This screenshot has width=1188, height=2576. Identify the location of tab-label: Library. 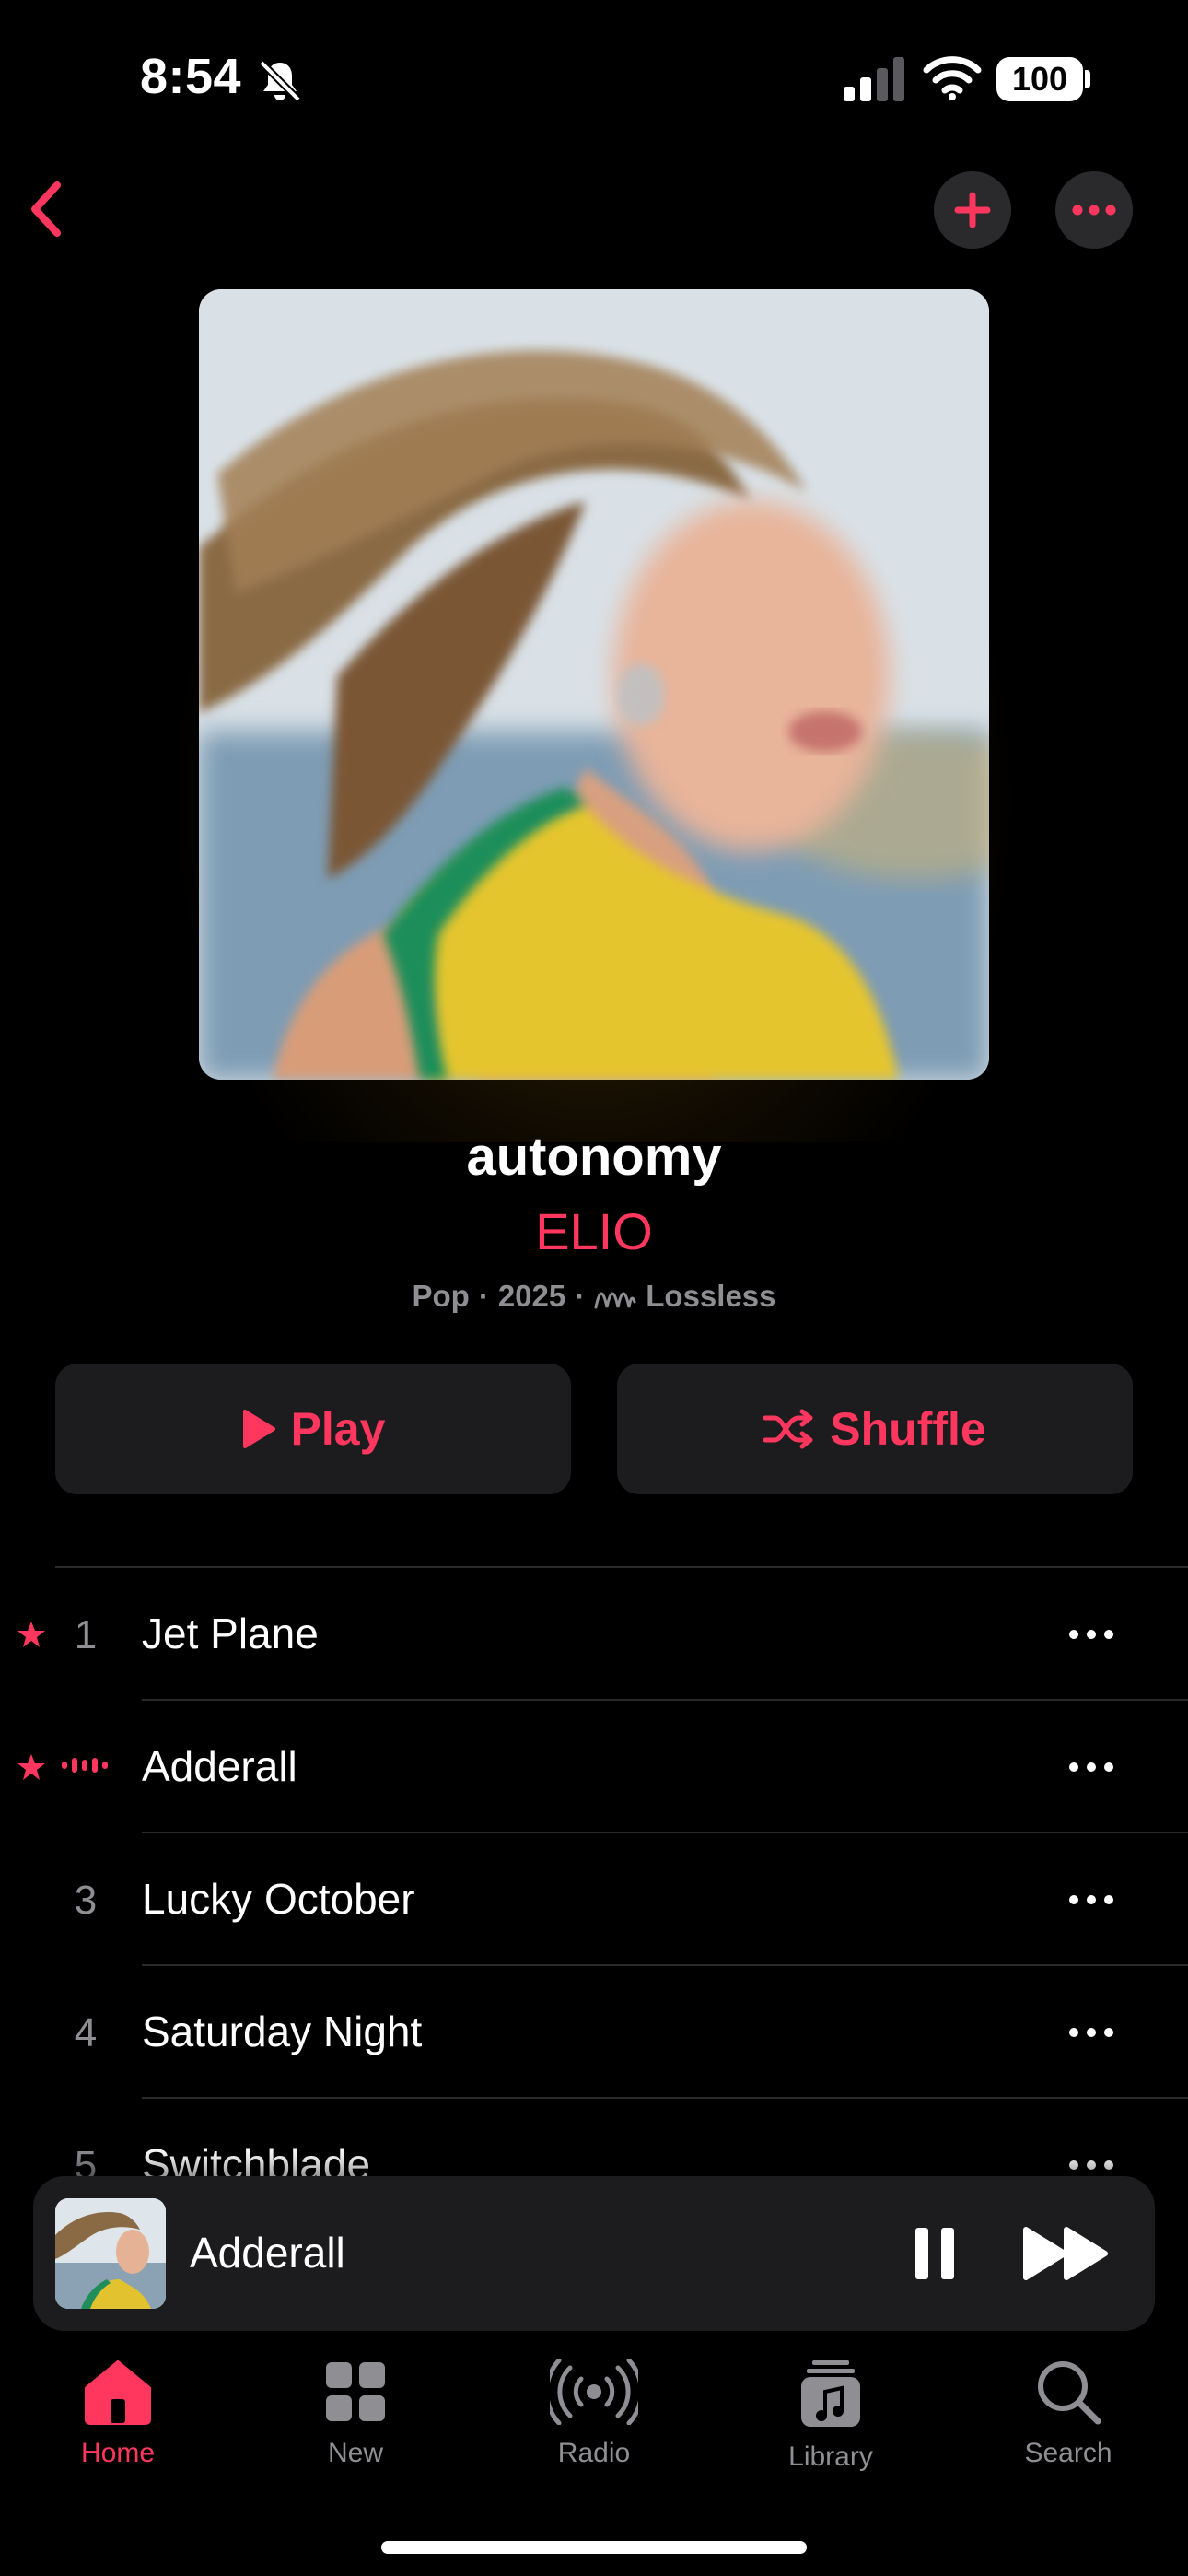
(830, 2456).